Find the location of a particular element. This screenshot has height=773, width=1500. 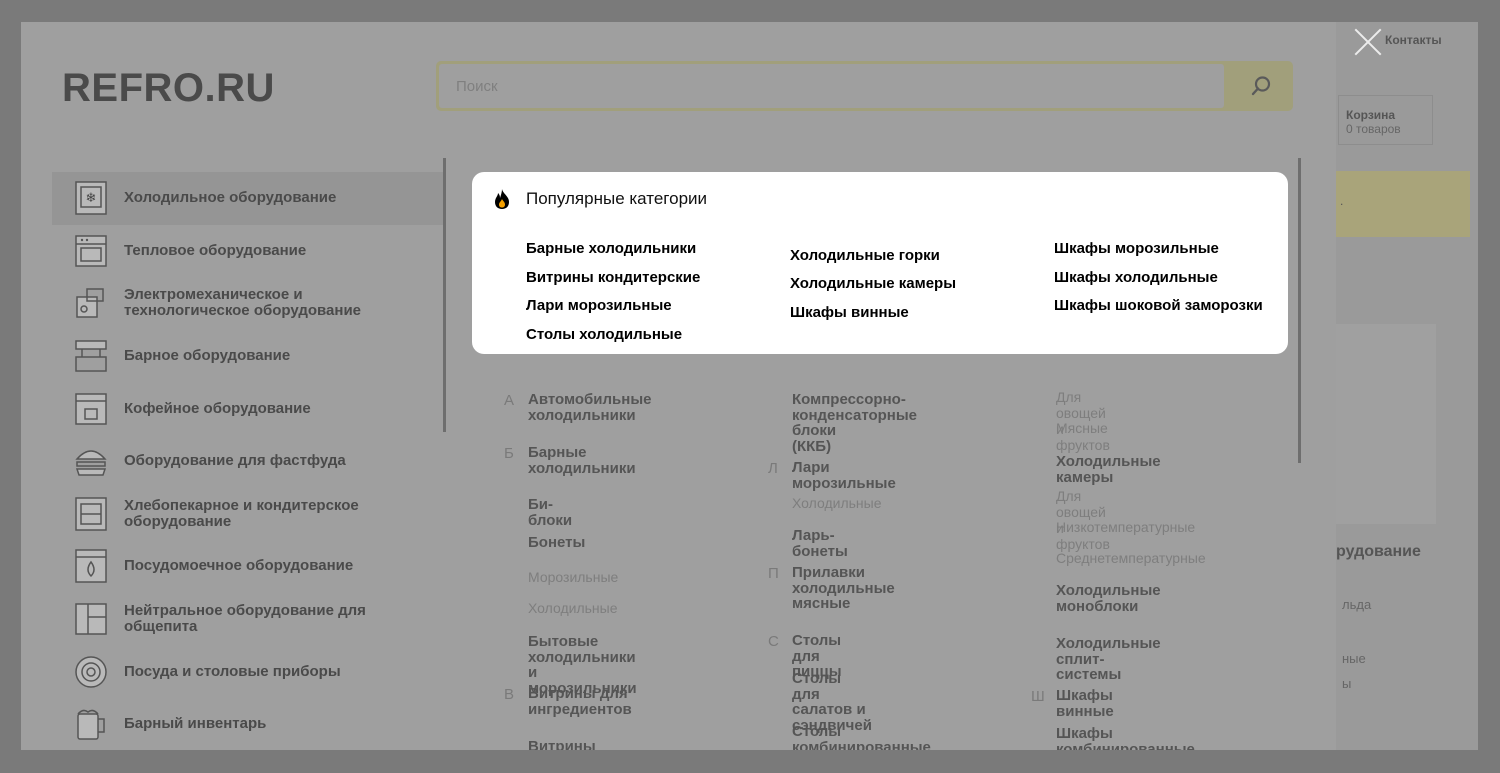

search-button is located at coordinates (1261, 86).